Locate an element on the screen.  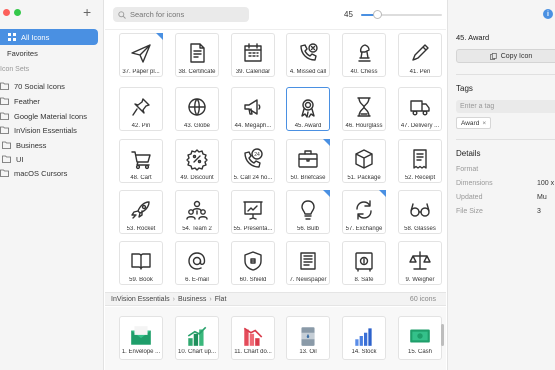
divider is located at coordinates (505, 74).